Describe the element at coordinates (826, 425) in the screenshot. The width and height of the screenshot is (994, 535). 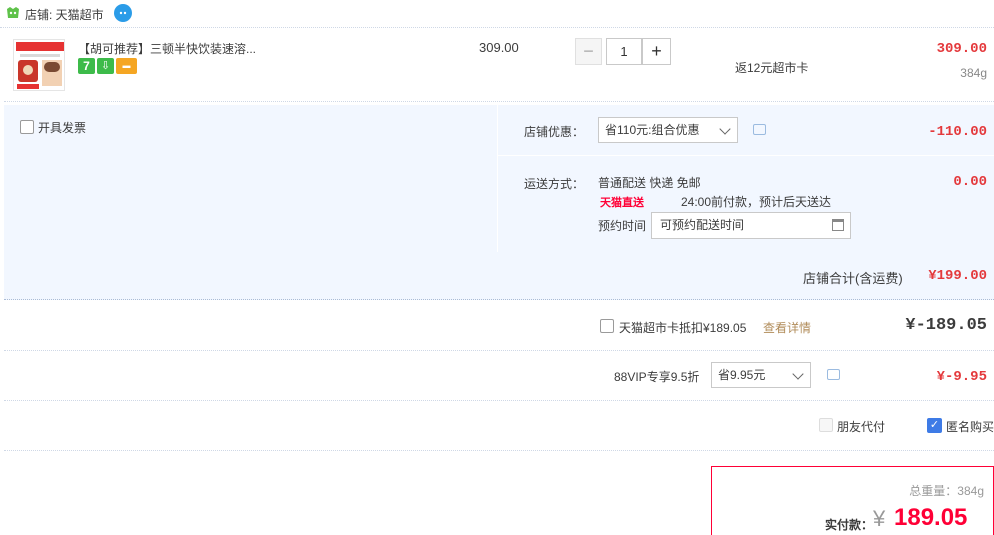
I see `friend-pay-checkbox` at that location.